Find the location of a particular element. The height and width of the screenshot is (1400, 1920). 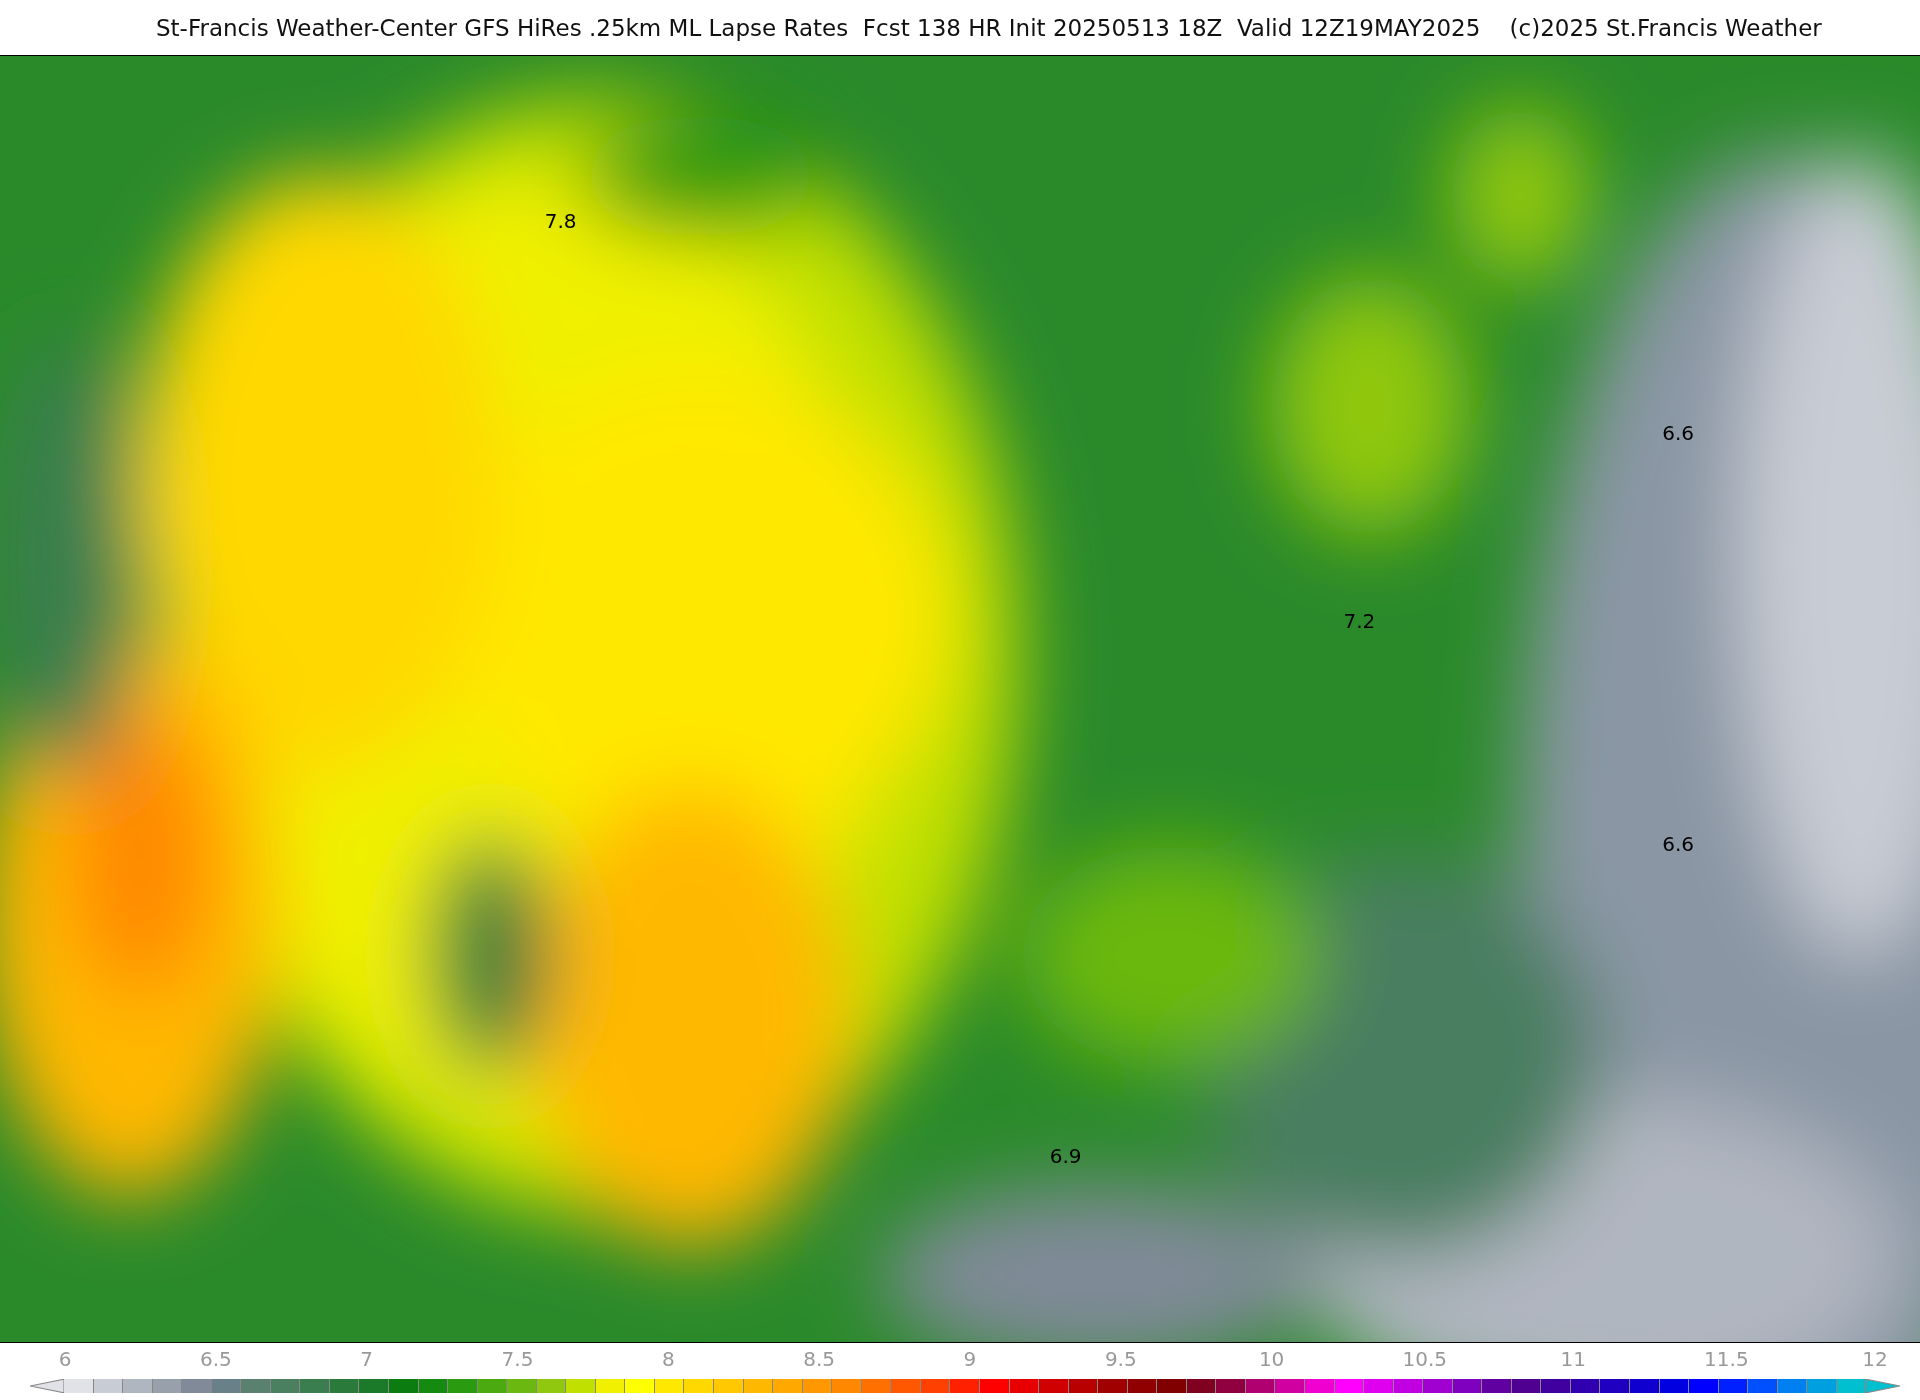

colorbar-tick-label: 8 is located at coordinates (668, 1359).